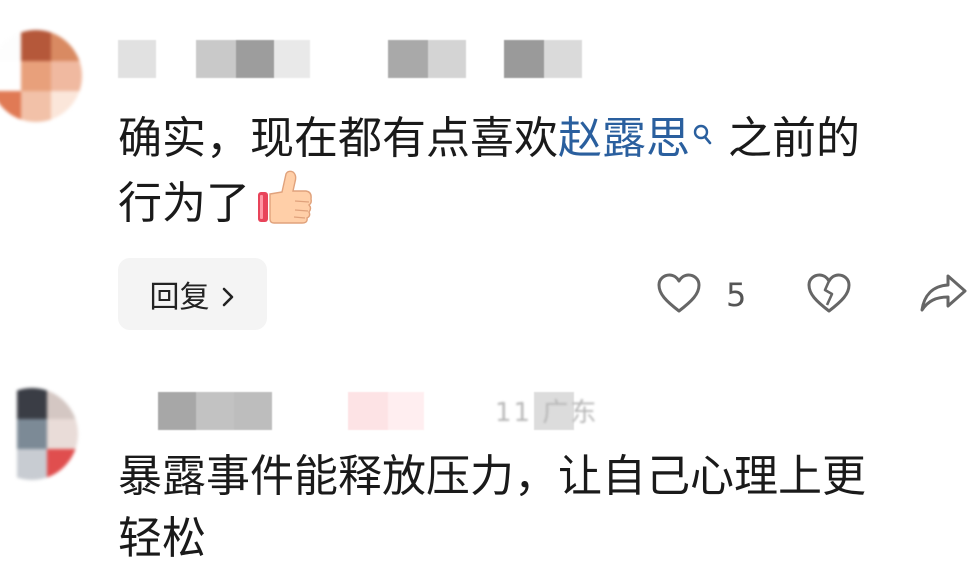  What do you see at coordinates (736, 295) in the screenshot?
I see `like-count: 5` at bounding box center [736, 295].